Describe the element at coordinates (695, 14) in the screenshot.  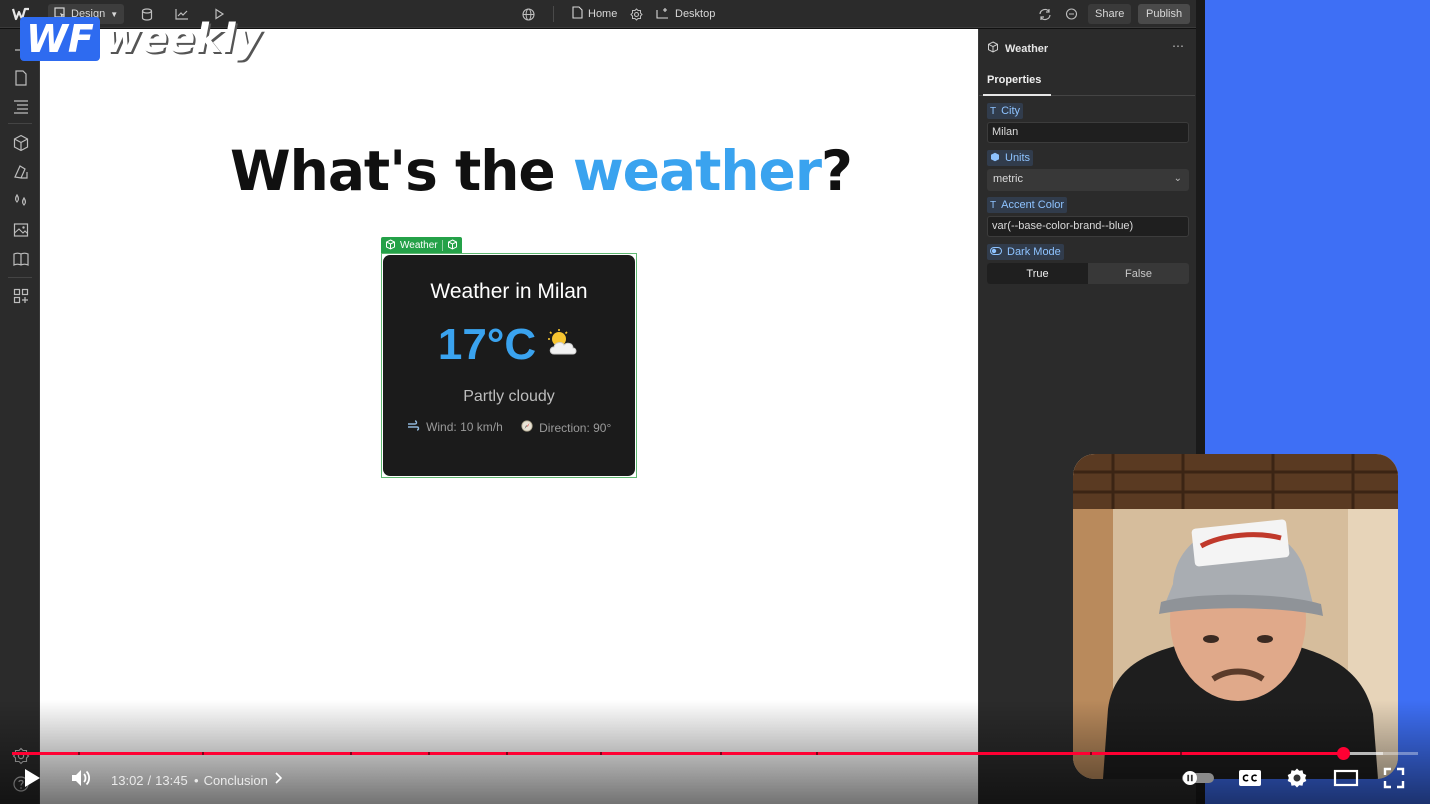
I see `breakpoint-label: Desktop` at that location.